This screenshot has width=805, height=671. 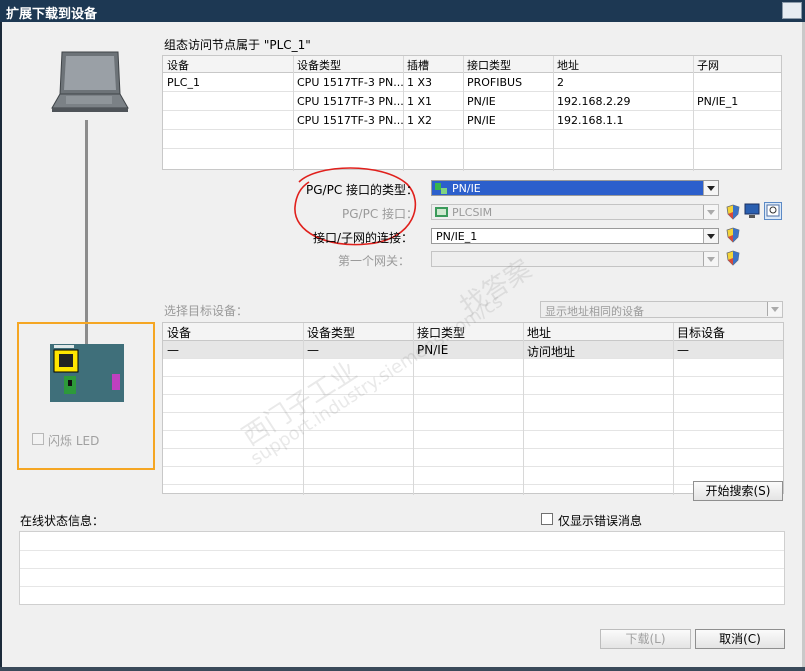 I want to click on first-gateway-dropdown, so click(x=575, y=259).